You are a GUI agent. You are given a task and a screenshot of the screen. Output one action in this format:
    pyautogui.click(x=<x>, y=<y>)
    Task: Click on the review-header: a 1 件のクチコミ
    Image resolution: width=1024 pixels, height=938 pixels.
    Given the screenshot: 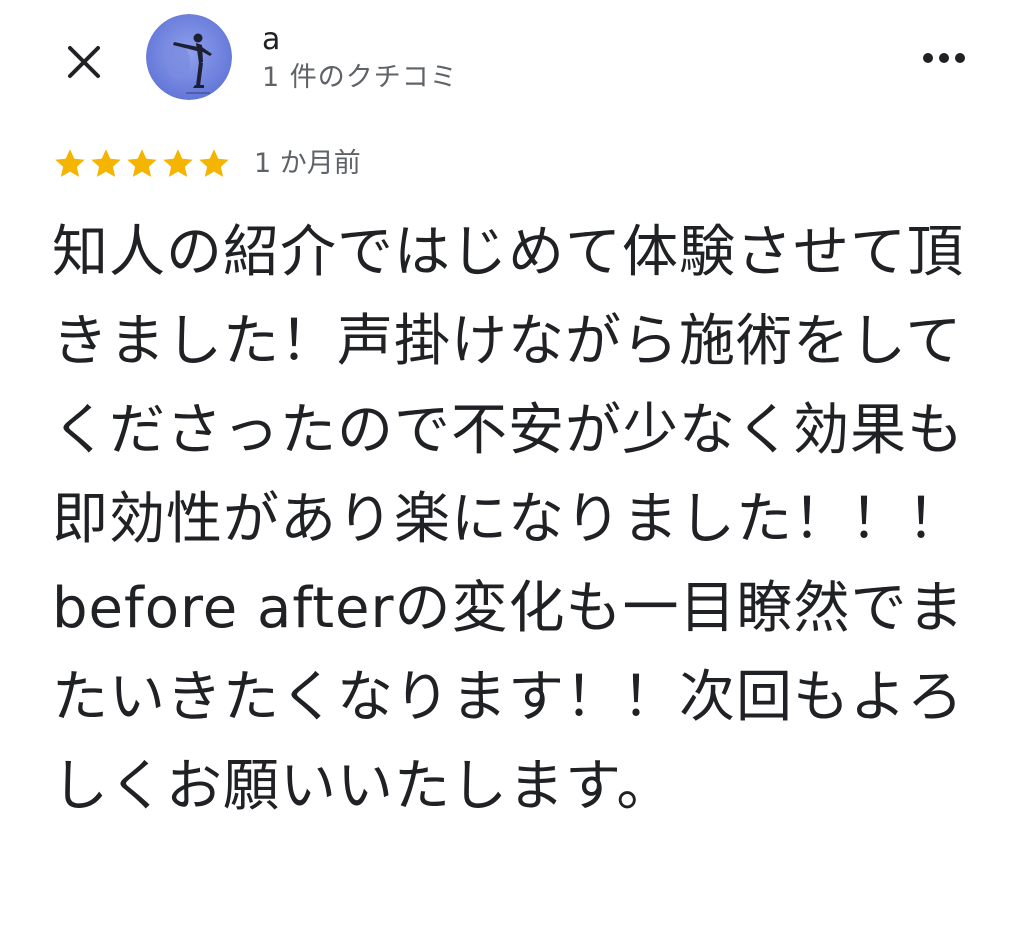 What is the action you would take?
    pyautogui.click(x=512, y=65)
    